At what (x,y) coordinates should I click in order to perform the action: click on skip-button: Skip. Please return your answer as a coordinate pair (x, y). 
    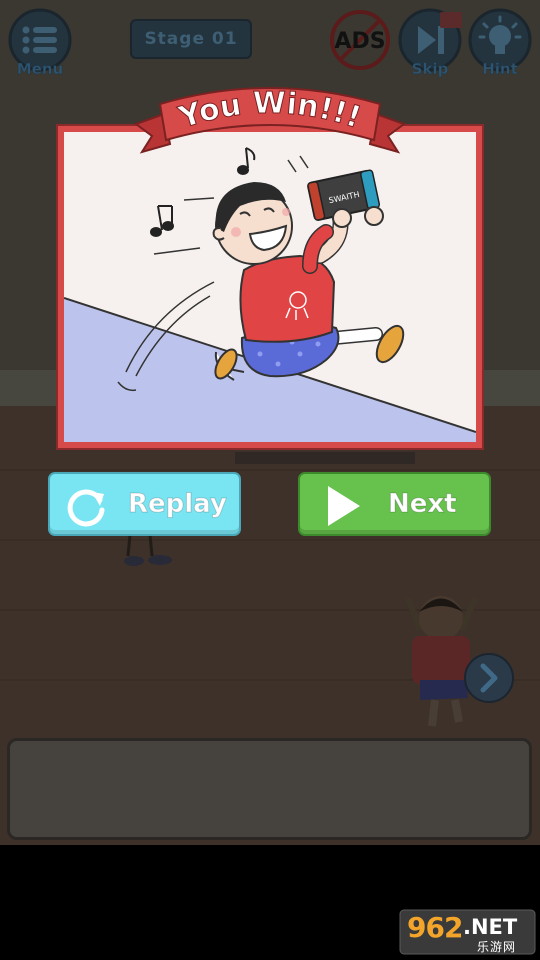
    Looking at the image, I should click on (430, 43).